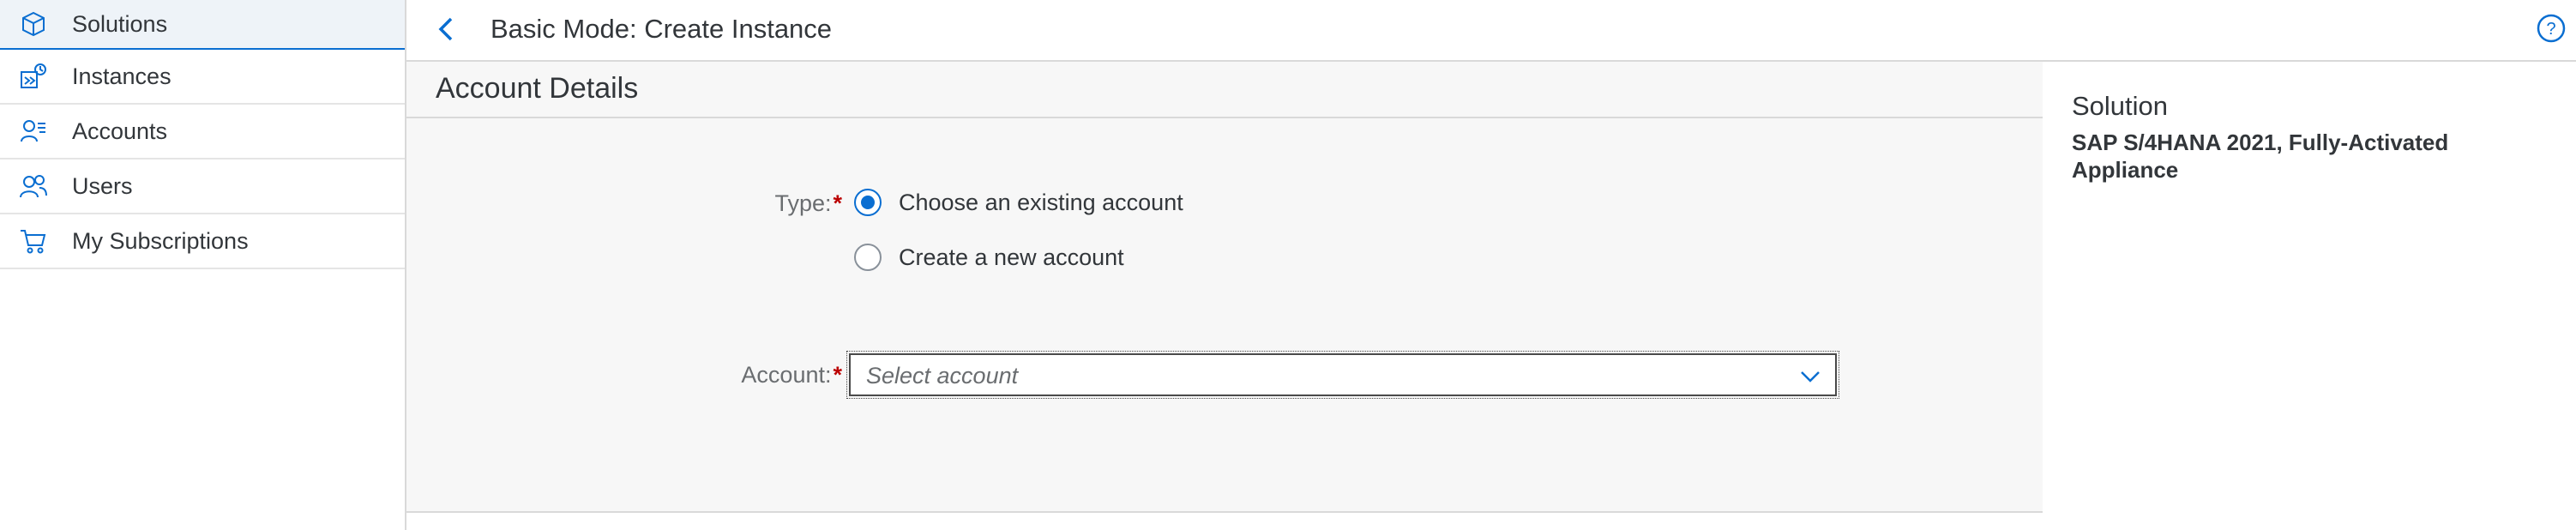  I want to click on solutions-cube-icon, so click(33, 24).